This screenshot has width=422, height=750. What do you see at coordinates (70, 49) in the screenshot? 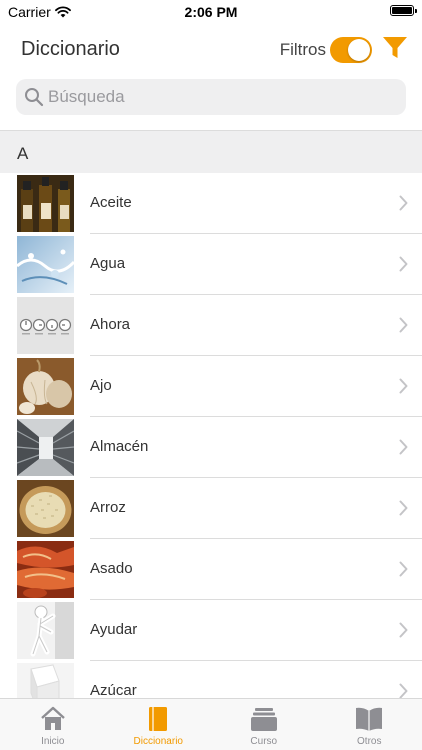
I see `page-title: Diccionario` at bounding box center [70, 49].